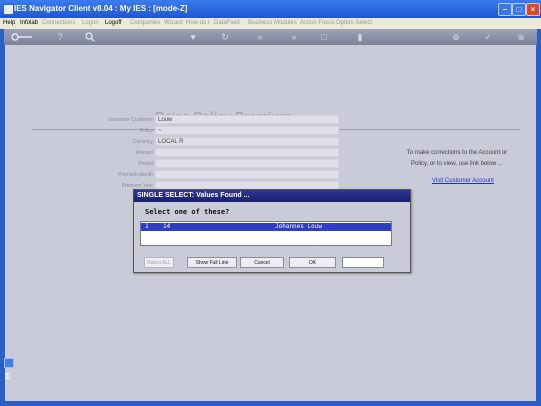  Describe the element at coordinates (8, 9) in the screenshot. I see `app-icon` at that location.